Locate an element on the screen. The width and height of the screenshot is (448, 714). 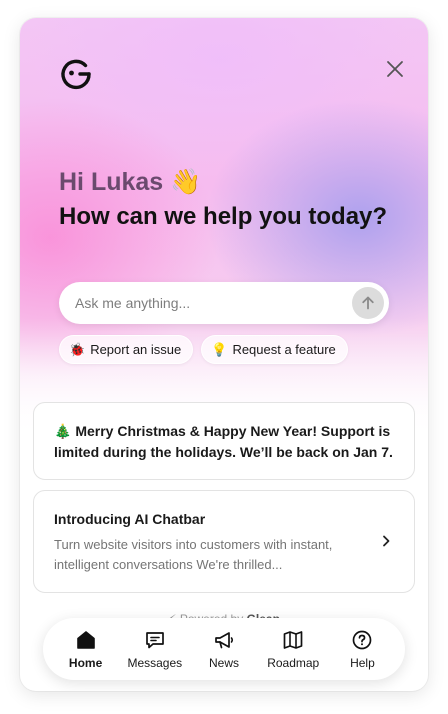
nav-label-news: News is located at coordinates (224, 662).